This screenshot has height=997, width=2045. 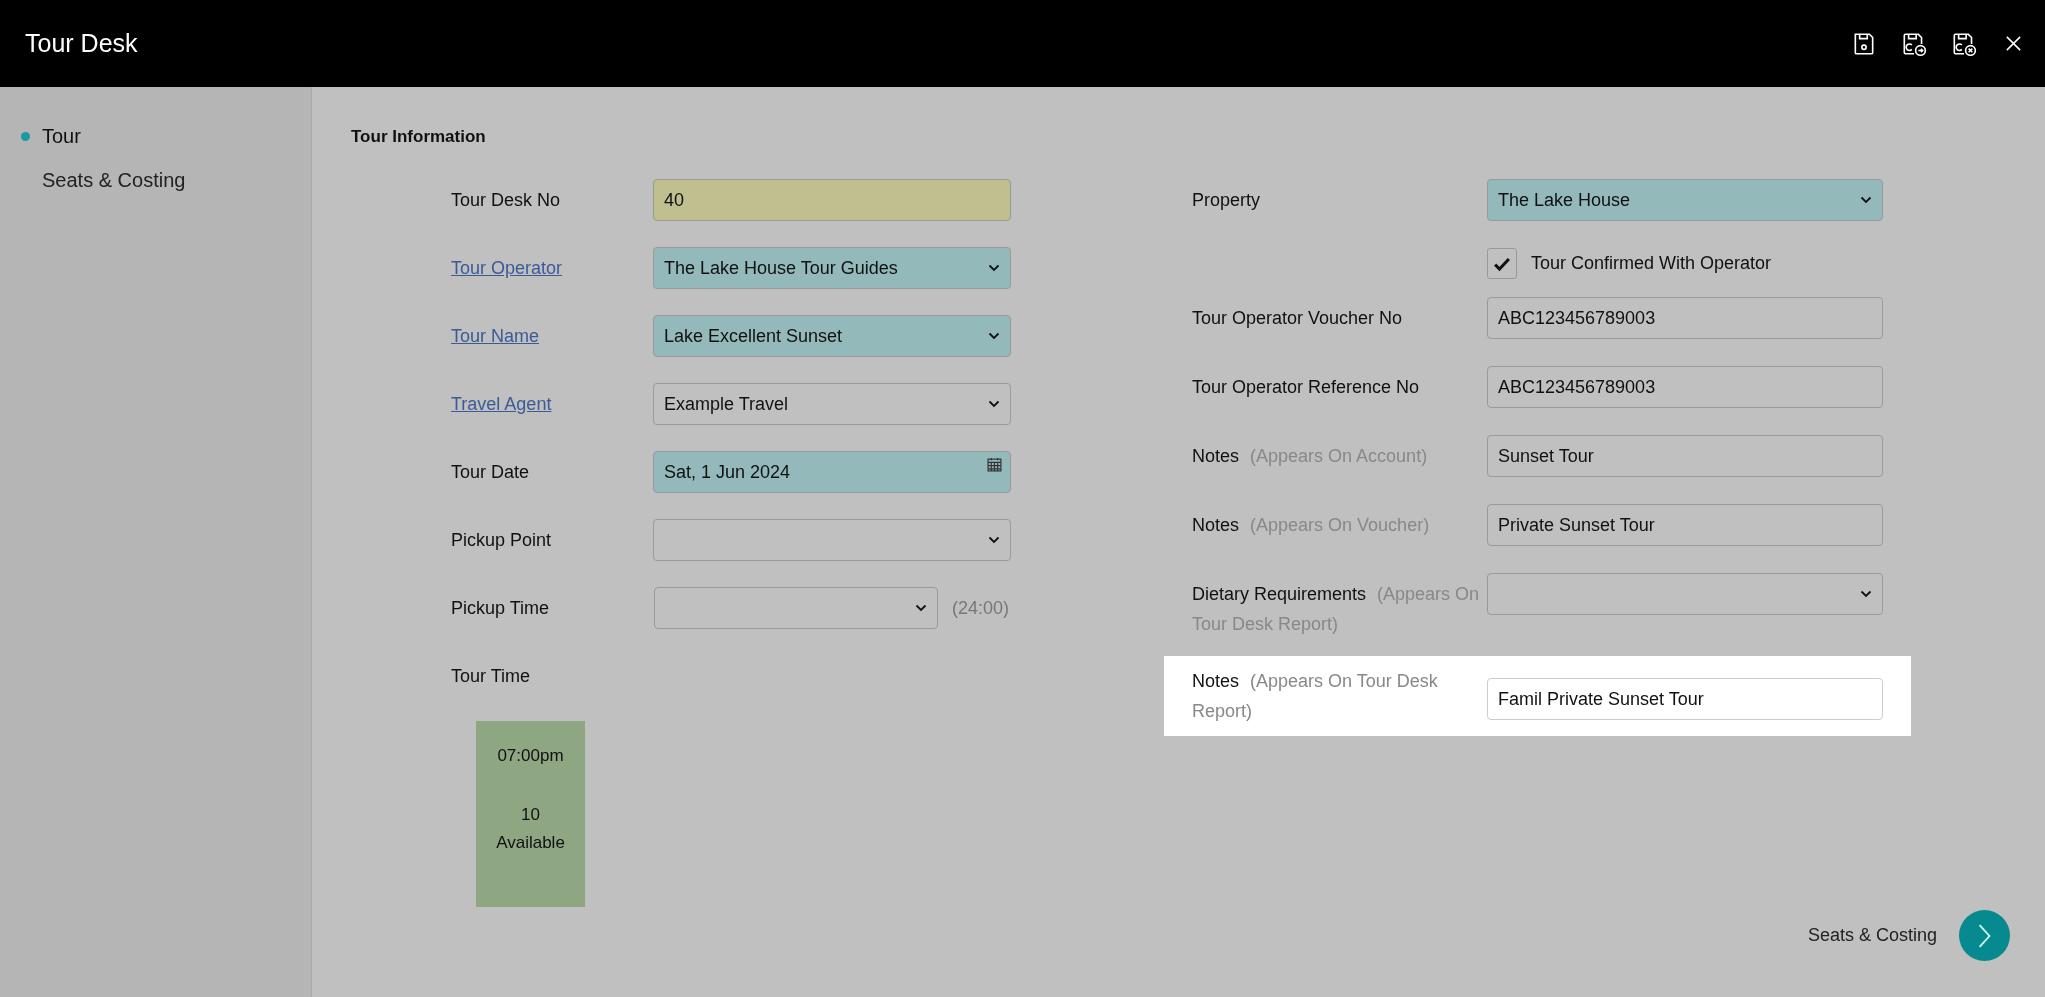 What do you see at coordinates (2013, 43) in the screenshot?
I see `close-icon` at bounding box center [2013, 43].